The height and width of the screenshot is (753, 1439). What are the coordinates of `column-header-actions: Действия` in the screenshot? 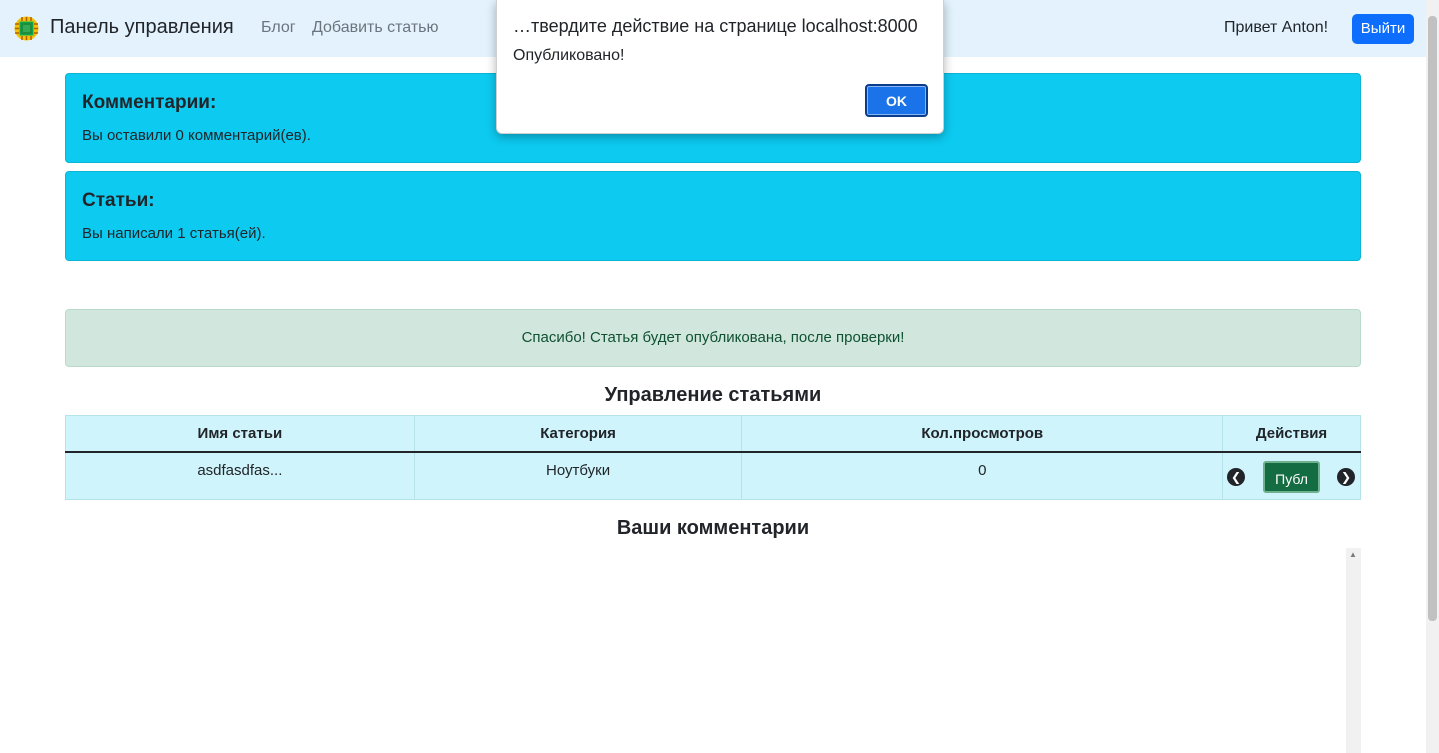 It's located at (1291, 434).